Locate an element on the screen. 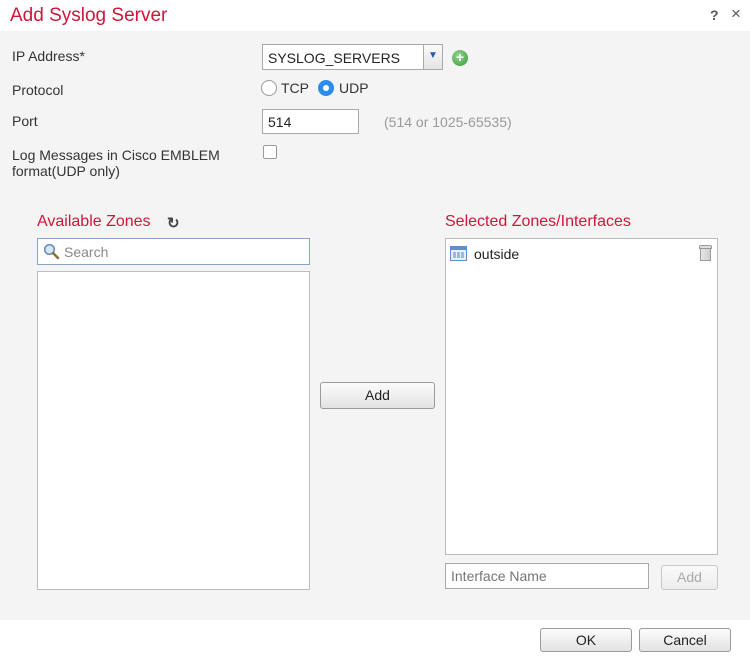  zone-search is located at coordinates (173, 251).